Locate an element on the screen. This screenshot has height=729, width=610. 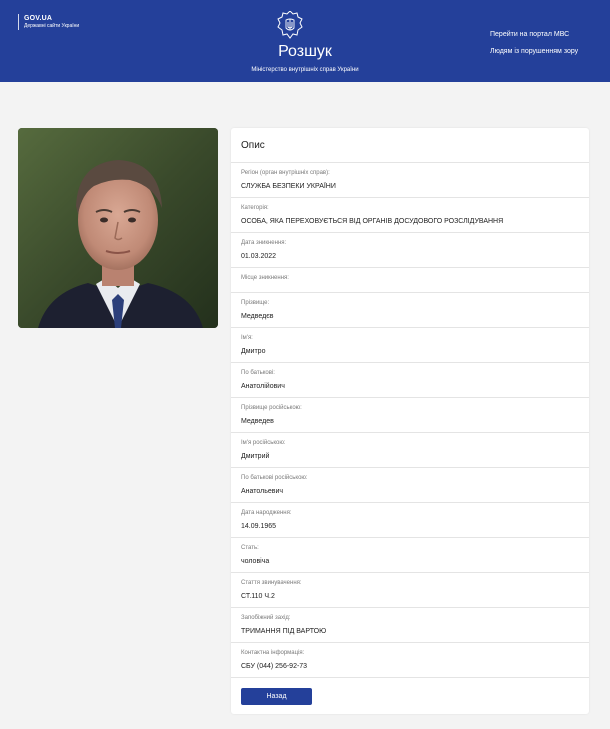
field-value: ТРИМАННЯ ПІД ВАРТОЮ is located at coordinates (284, 631).